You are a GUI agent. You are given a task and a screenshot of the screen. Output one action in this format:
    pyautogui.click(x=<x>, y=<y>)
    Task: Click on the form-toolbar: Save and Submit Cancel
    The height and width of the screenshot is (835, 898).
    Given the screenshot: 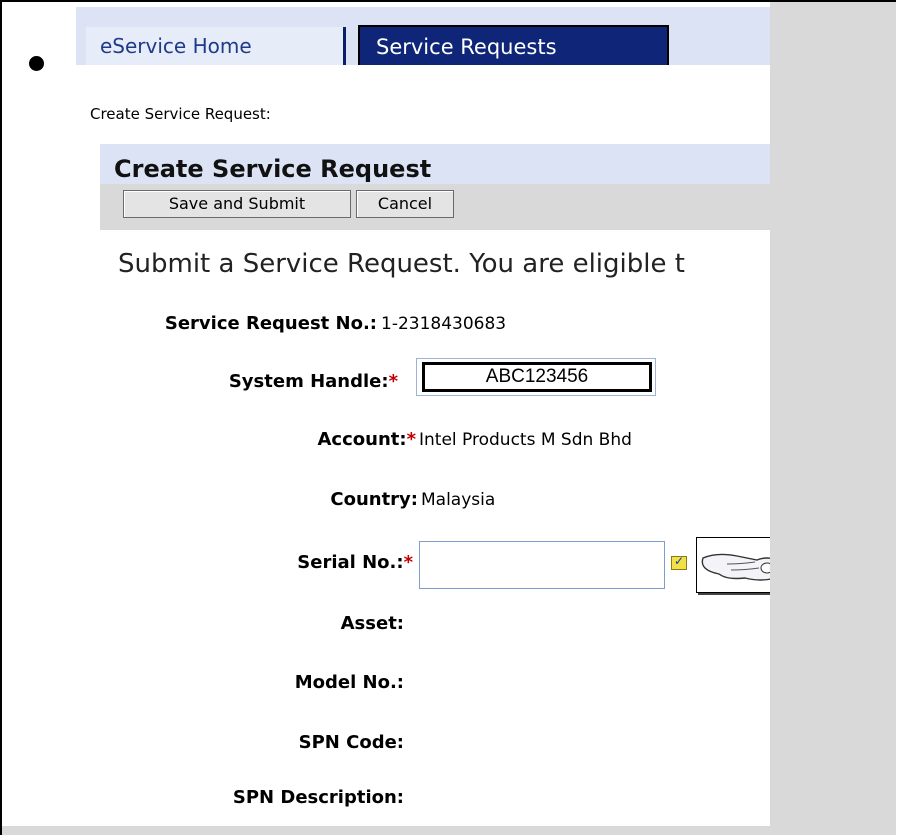 What is the action you would take?
    pyautogui.click(x=435, y=207)
    